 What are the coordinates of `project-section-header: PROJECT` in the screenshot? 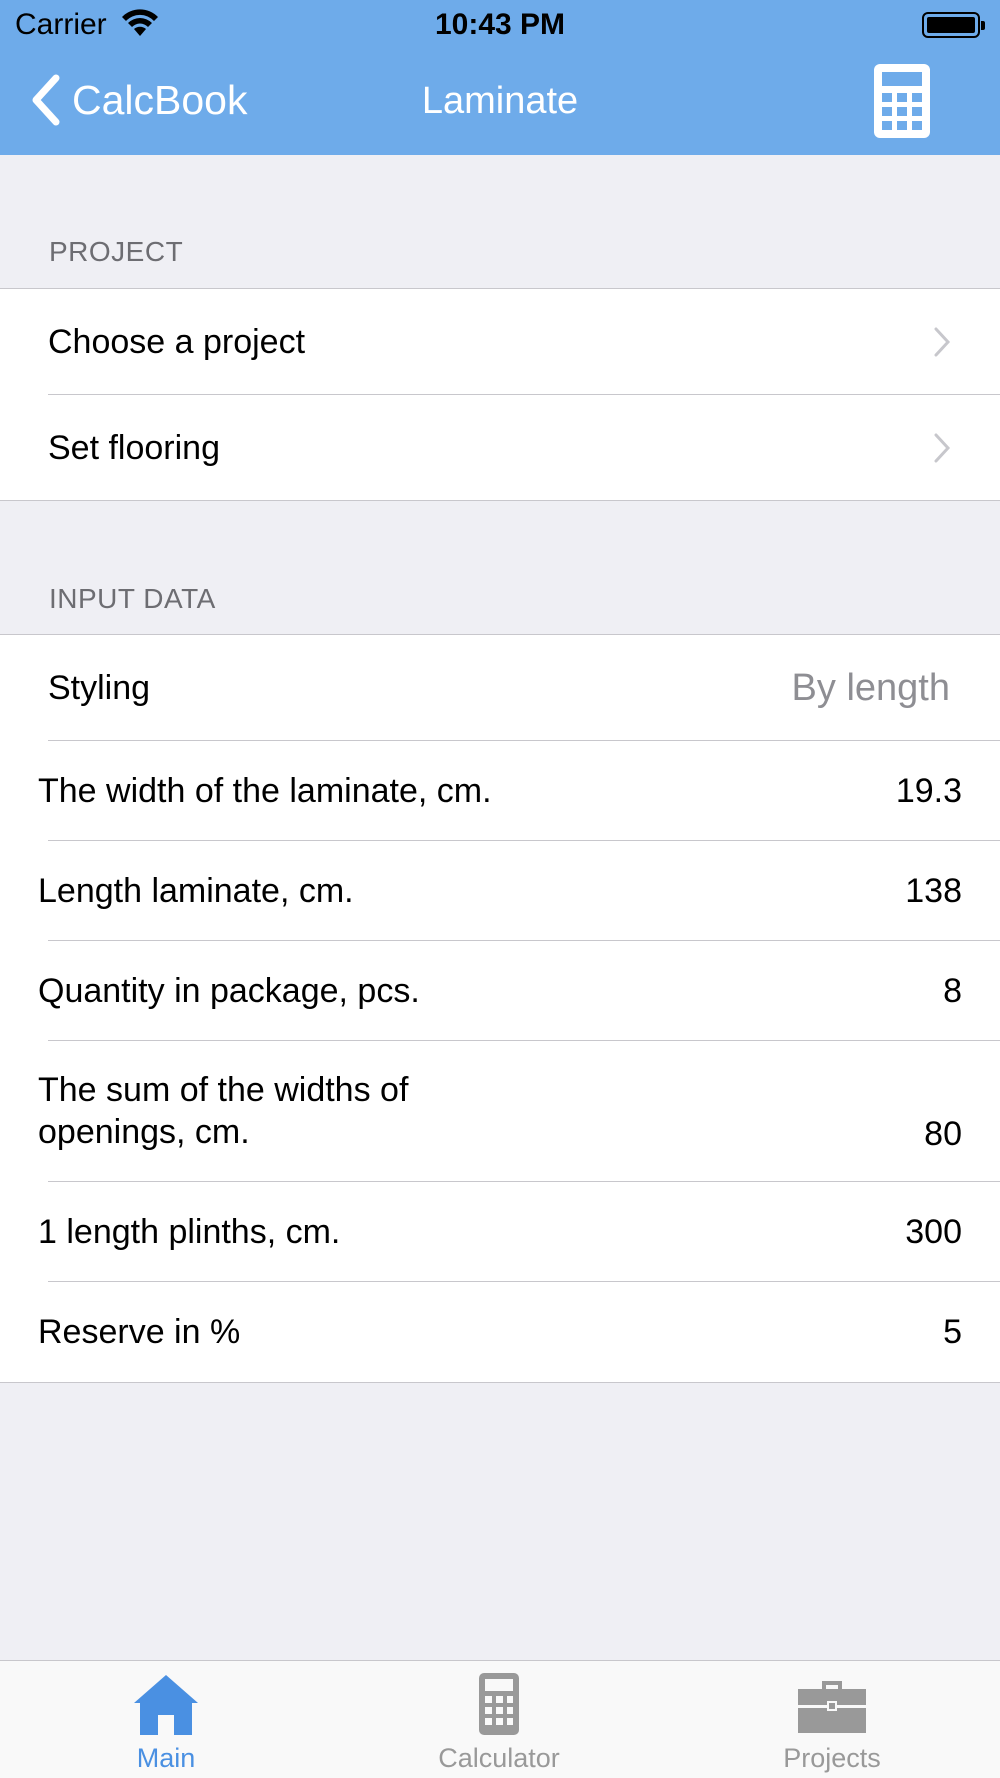 It's located at (116, 251).